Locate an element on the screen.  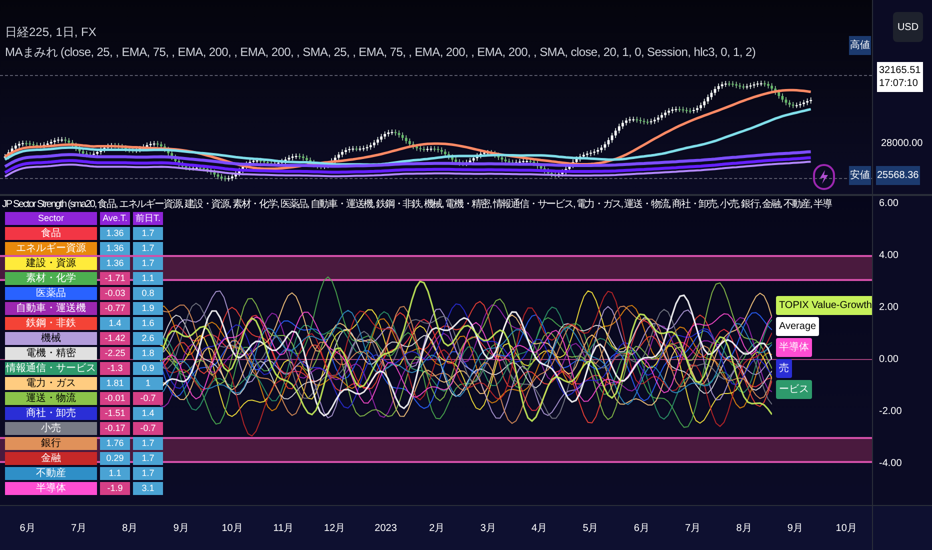
column-header: 前日T. is located at coordinates (148, 218).